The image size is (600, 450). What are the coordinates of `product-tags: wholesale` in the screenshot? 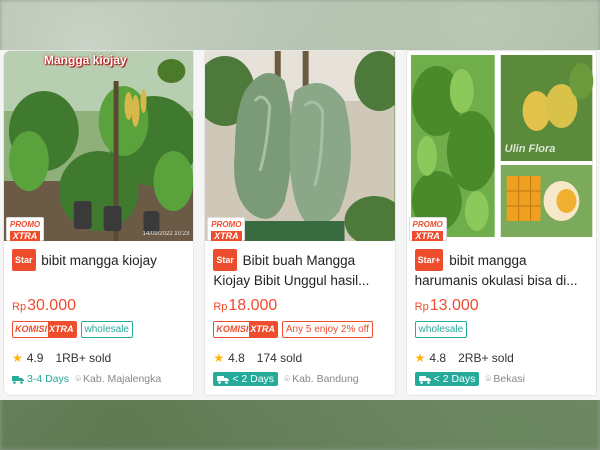 It's located at (501, 332).